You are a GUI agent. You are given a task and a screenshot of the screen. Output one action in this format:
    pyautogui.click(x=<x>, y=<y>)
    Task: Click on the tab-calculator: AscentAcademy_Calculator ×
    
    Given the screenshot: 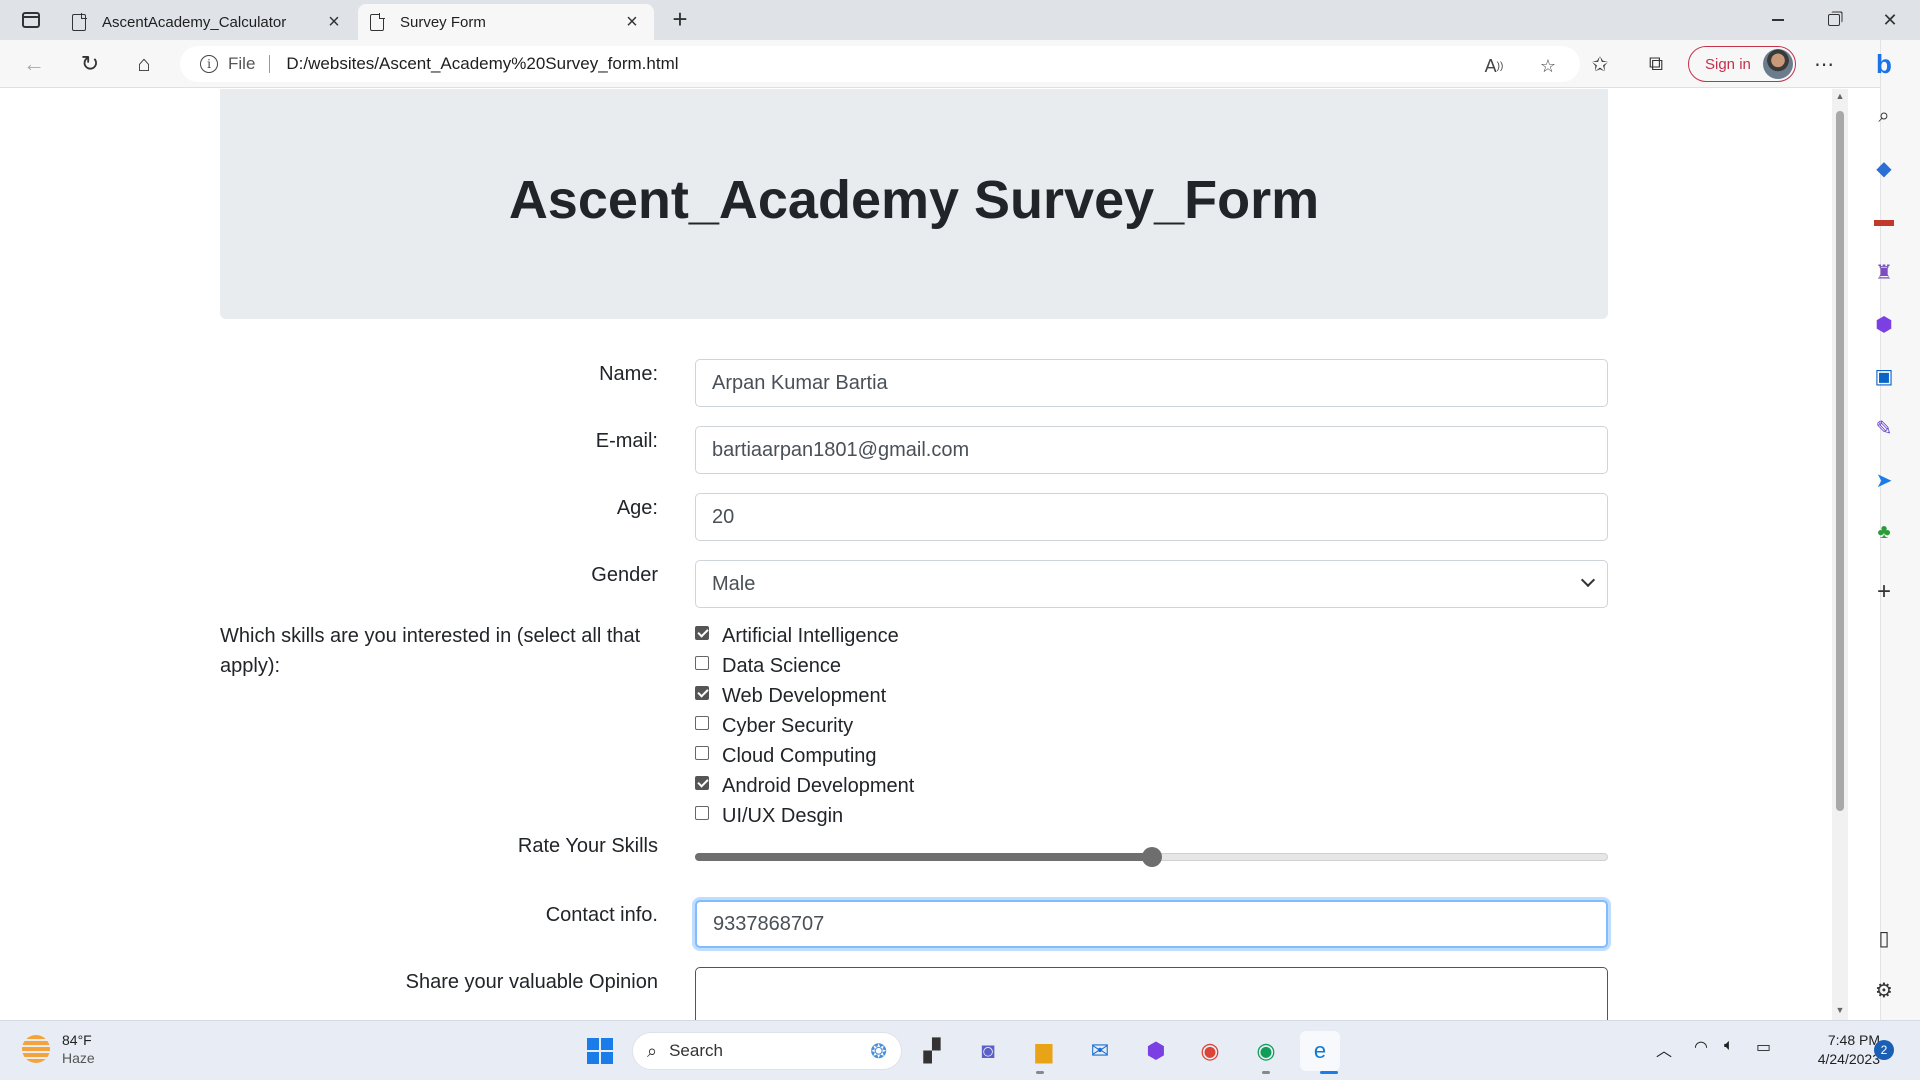 What is the action you would take?
    pyautogui.click(x=208, y=22)
    